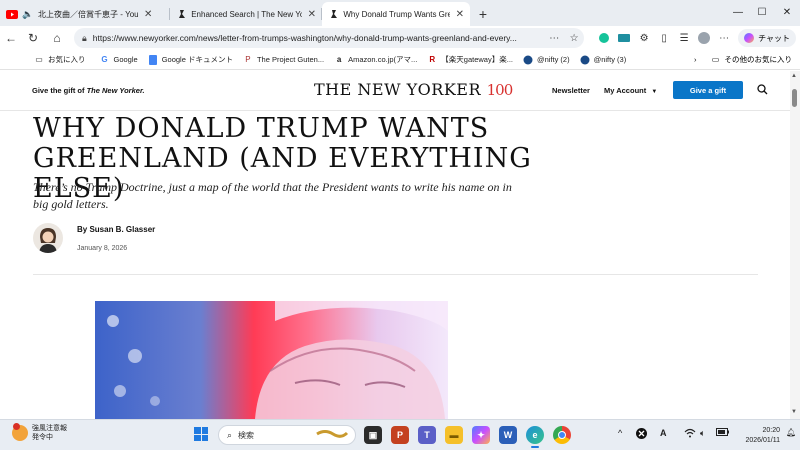 The height and width of the screenshot is (450, 800). What do you see at coordinates (758, 436) in the screenshot?
I see `system-clock: 20:20 2026/01/11` at bounding box center [758, 436].